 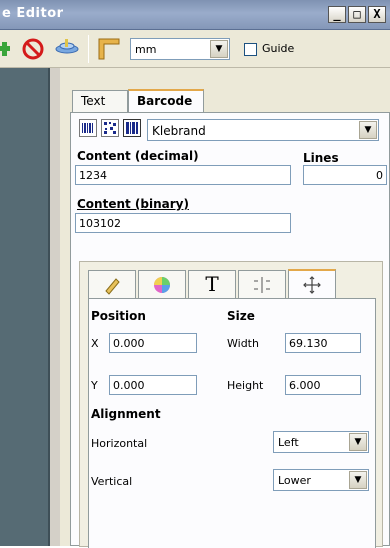 I want to click on height-label: Height, so click(x=245, y=385).